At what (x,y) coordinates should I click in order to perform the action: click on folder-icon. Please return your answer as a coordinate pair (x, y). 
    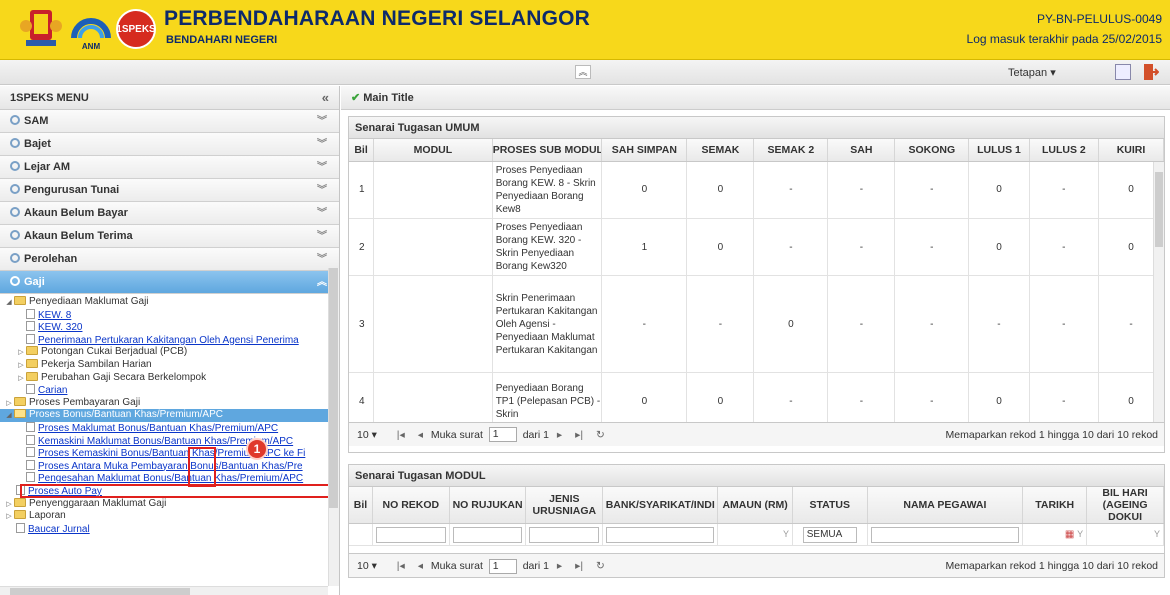
    Looking at the image, I should click on (20, 414).